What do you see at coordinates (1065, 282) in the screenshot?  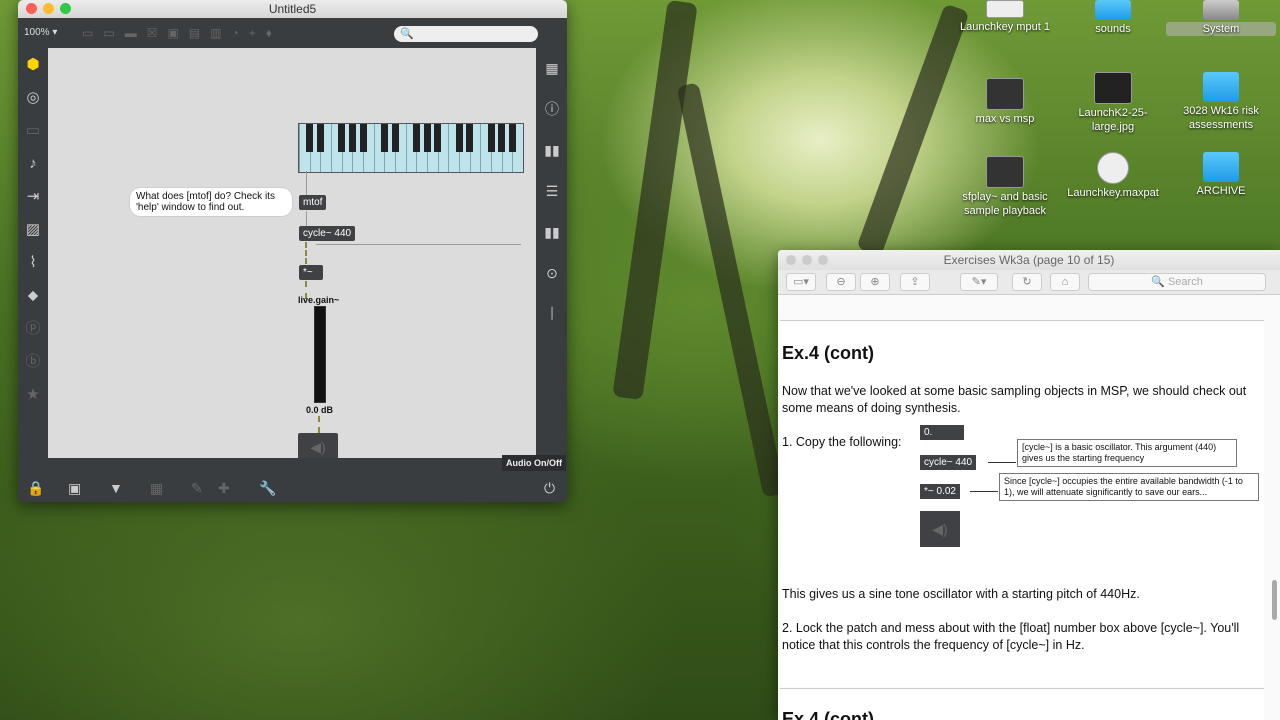 I see `toolbox-icon: ⌂` at bounding box center [1065, 282].